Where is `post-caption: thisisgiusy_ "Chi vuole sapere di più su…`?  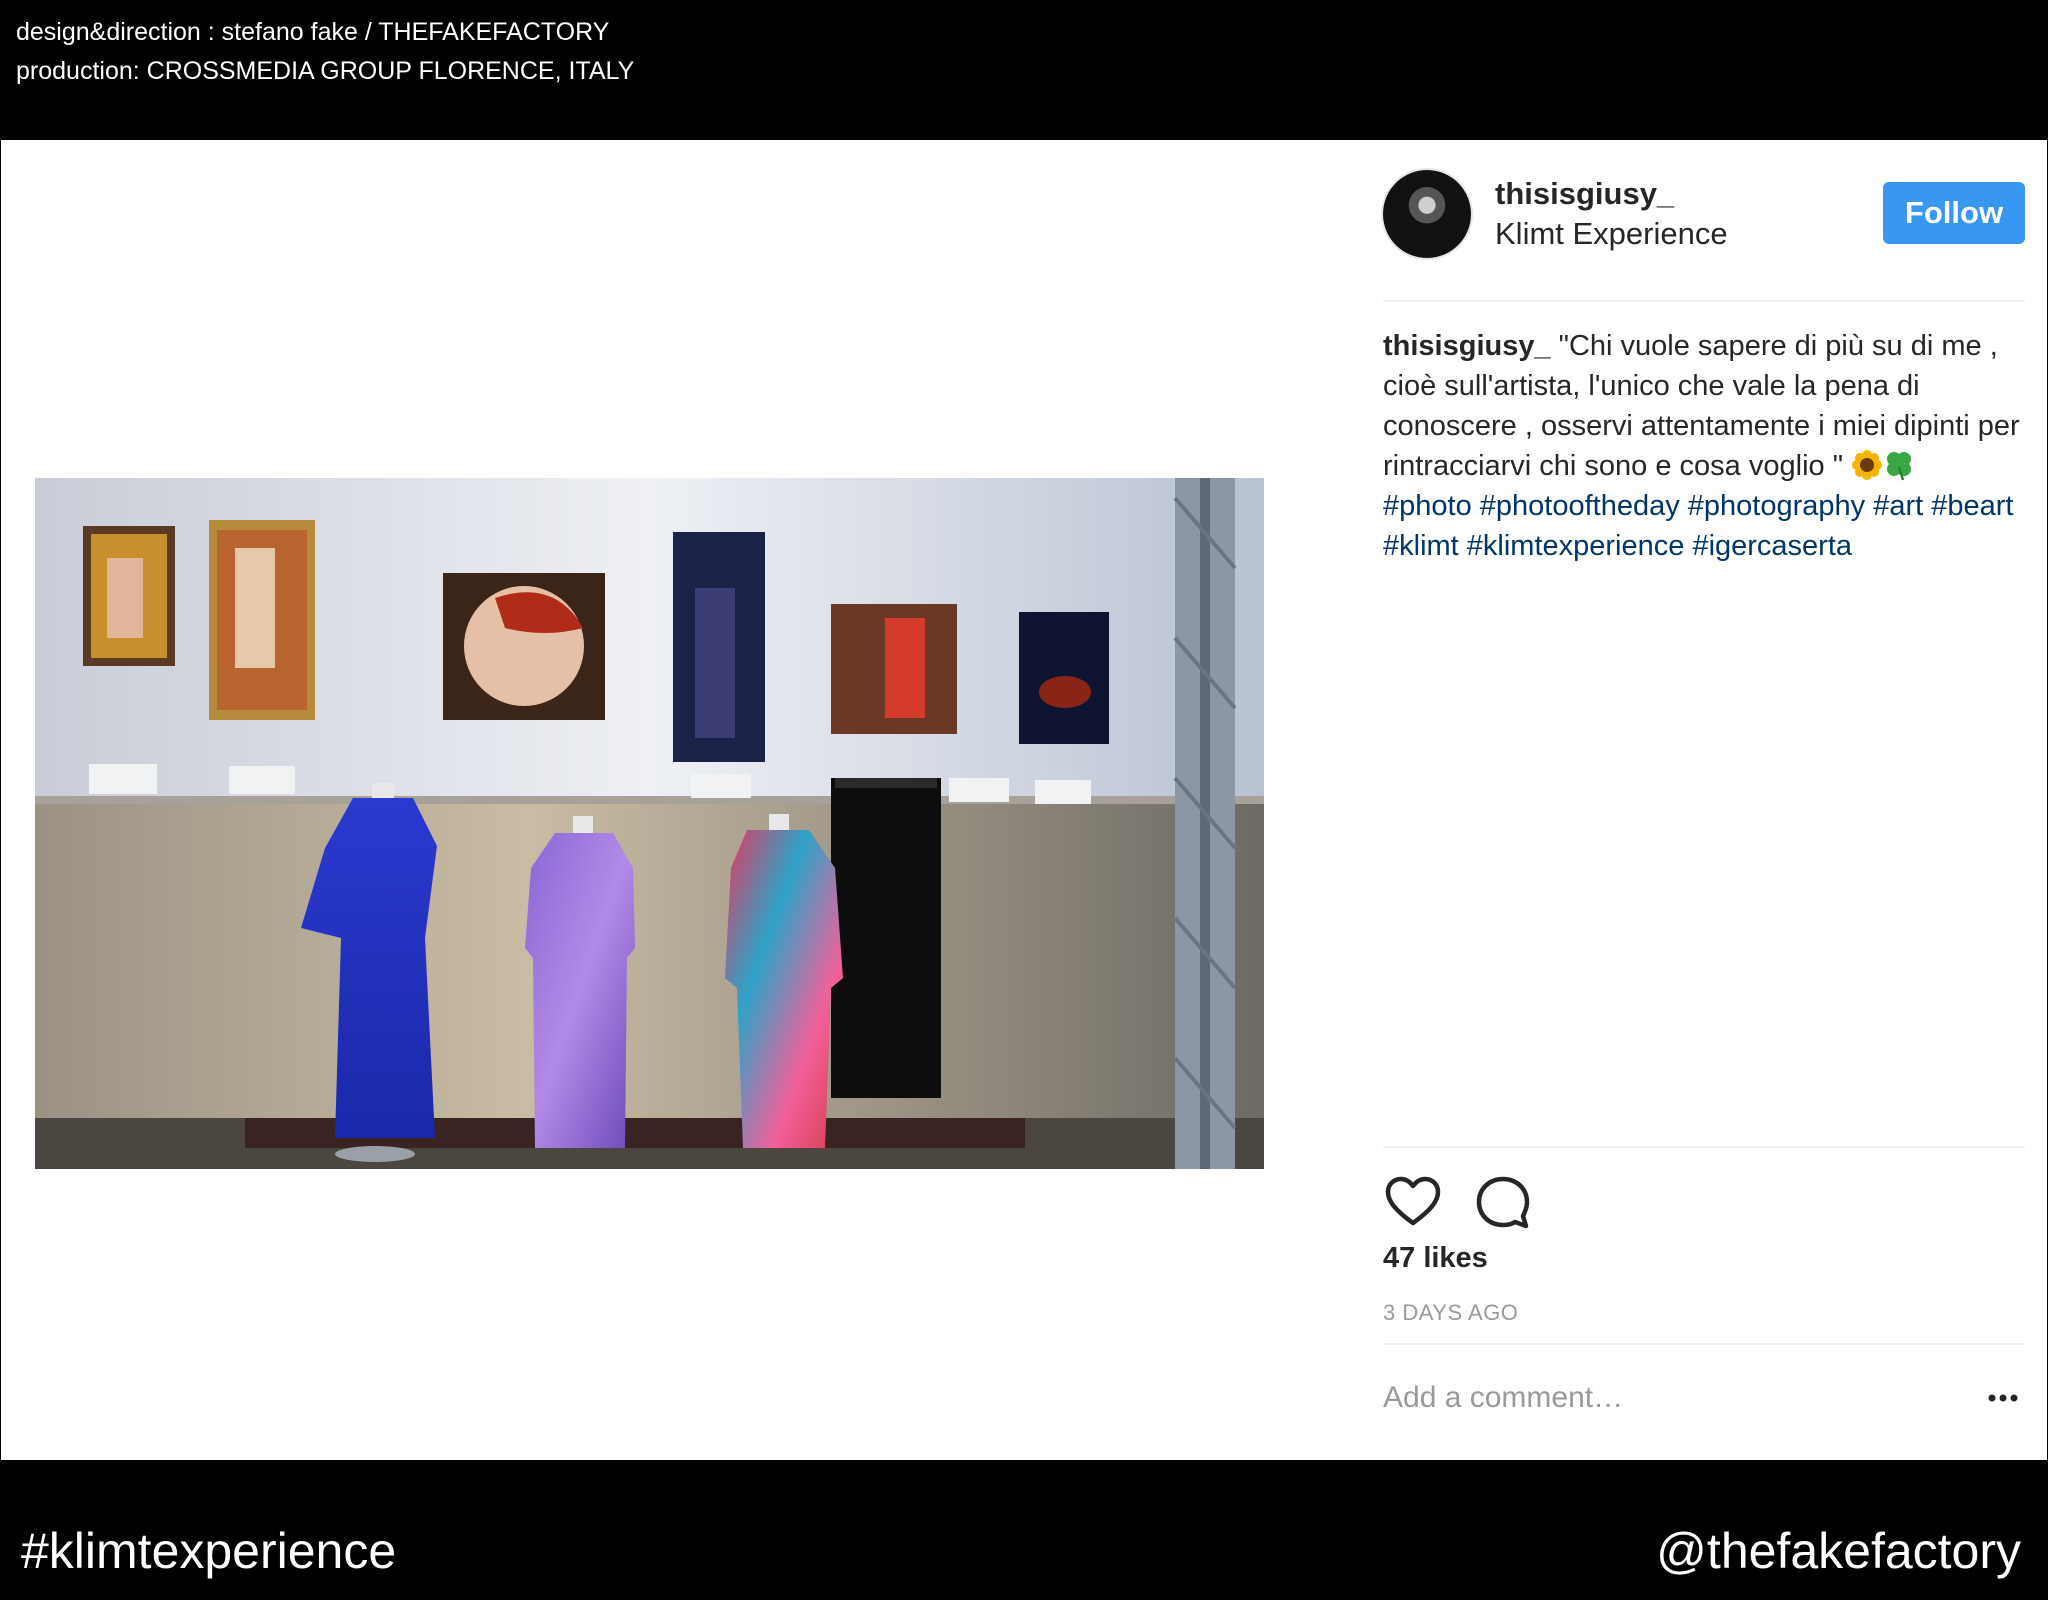
post-caption: thisisgiusy_ "Chi vuole sapere di più su… is located at coordinates (1704, 446).